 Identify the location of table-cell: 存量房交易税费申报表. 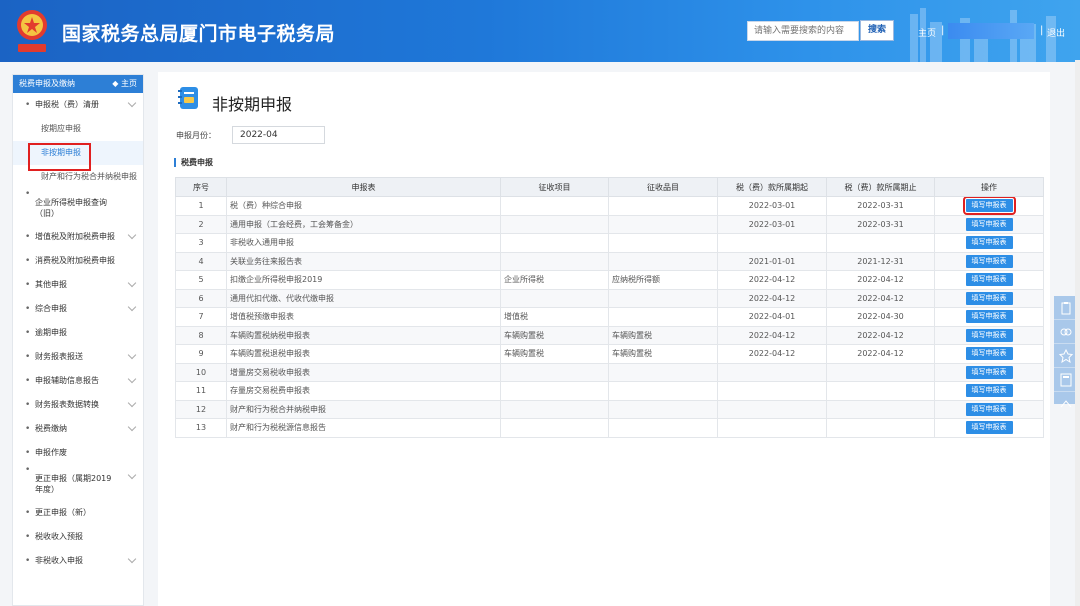
(363, 391).